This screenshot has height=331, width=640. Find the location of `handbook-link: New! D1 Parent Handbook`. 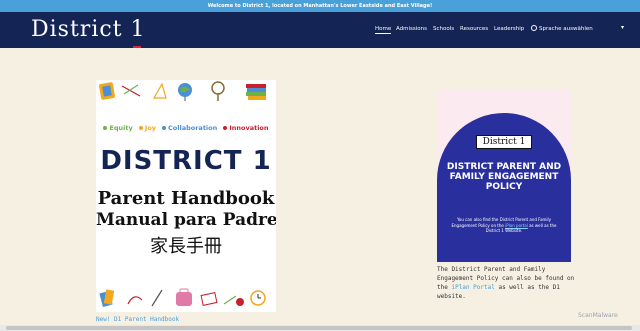

handbook-link: New! D1 Parent Handbook is located at coordinates (137, 319).